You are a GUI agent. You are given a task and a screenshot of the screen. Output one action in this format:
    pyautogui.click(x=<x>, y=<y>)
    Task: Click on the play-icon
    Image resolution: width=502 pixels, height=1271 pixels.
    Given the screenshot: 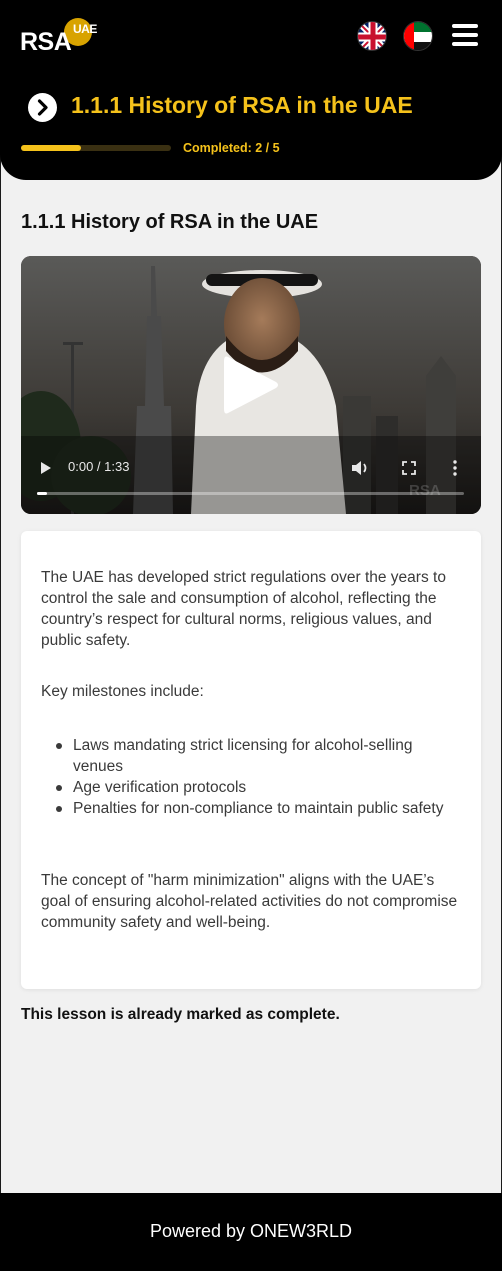 What is the action you would take?
    pyautogui.click(x=251, y=385)
    